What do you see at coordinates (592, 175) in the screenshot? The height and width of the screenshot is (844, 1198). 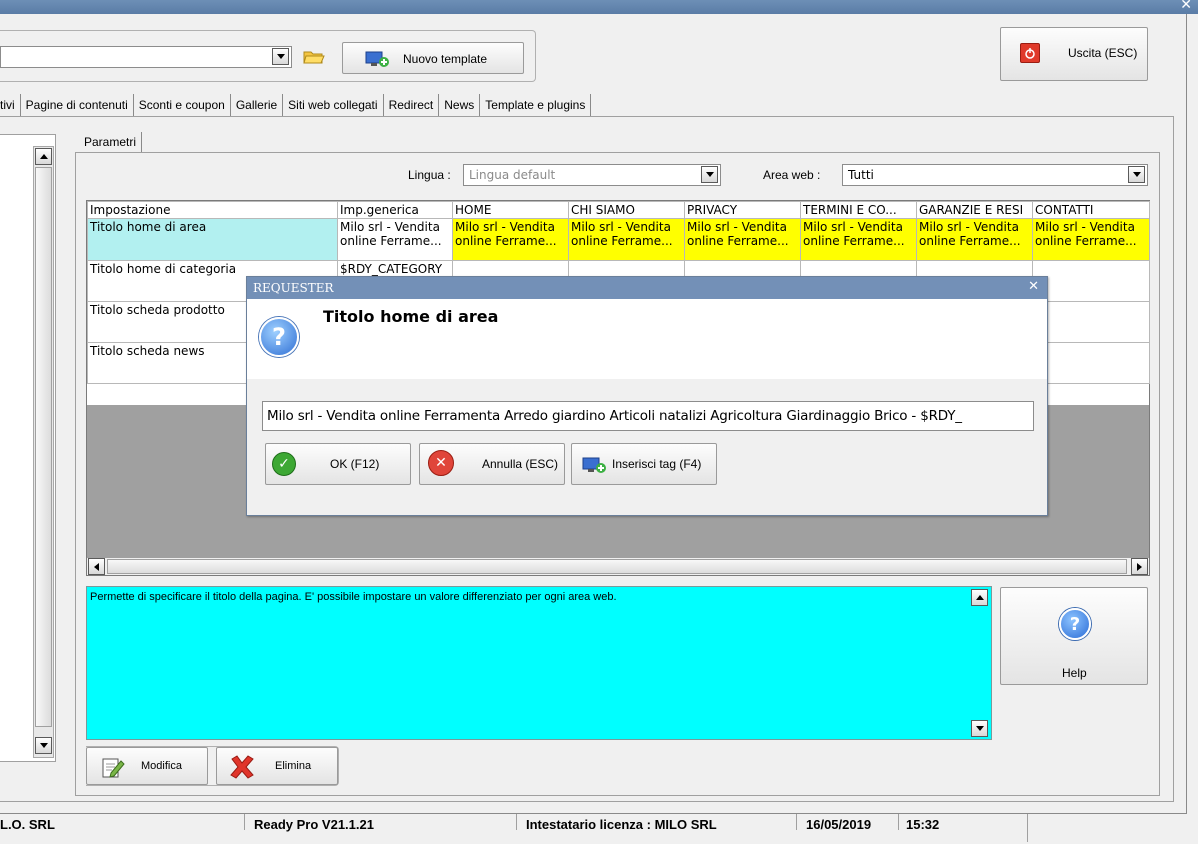 I see `lingua-select: Lingua default` at bounding box center [592, 175].